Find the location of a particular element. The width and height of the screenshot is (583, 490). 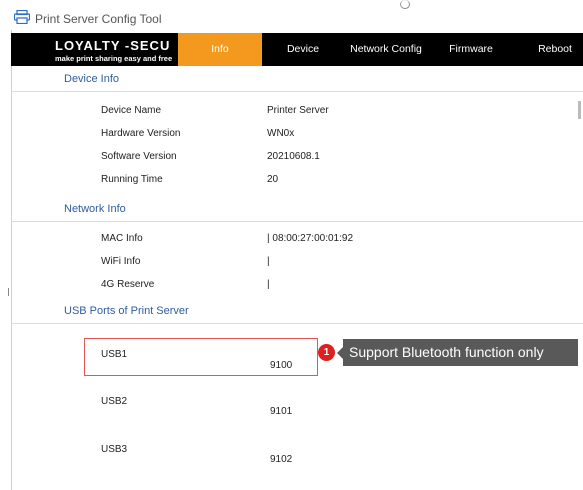

4g-reserve-value: | is located at coordinates (268, 284).